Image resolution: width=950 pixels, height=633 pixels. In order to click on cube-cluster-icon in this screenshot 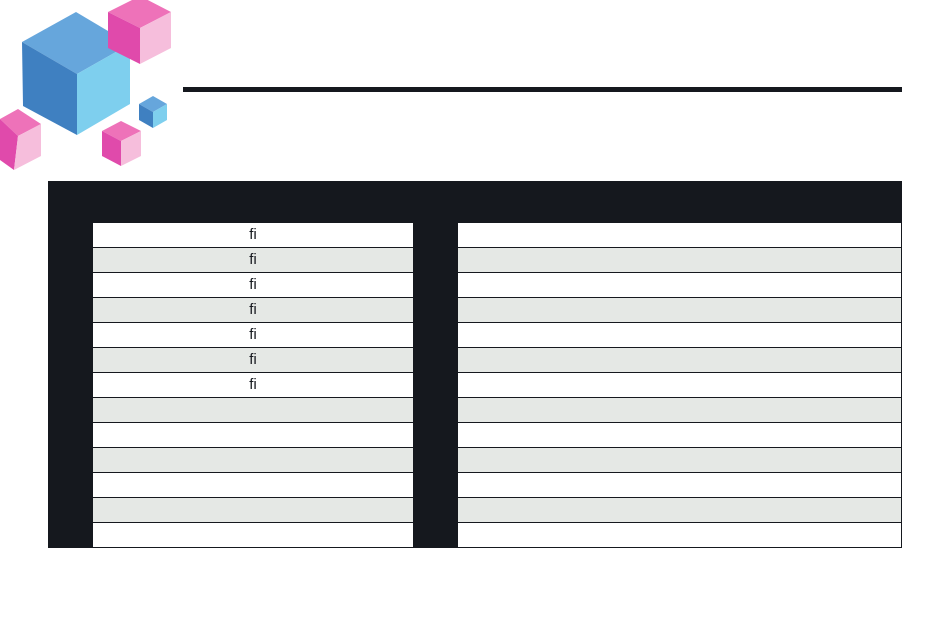, I will do `click(85, 85)`.